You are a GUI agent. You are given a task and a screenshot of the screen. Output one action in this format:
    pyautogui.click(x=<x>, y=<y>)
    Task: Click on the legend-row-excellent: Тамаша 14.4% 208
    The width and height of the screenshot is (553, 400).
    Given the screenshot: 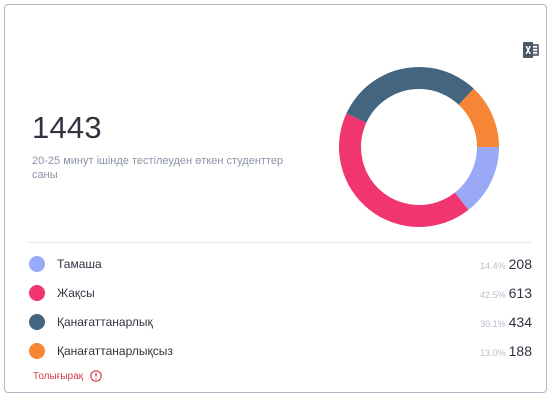 What is the action you would take?
    pyautogui.click(x=279, y=263)
    